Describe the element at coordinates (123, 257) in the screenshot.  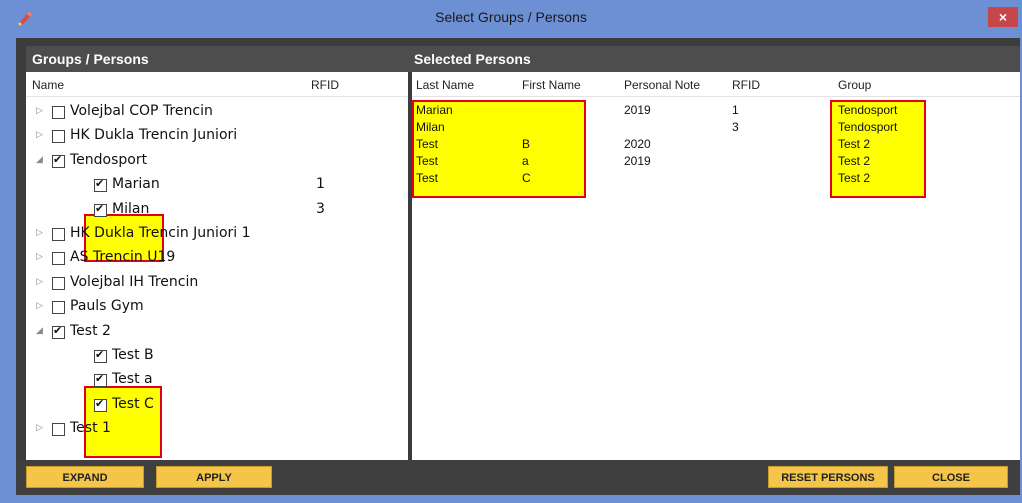
I see `tree-item-label: AS Trencin U19` at that location.